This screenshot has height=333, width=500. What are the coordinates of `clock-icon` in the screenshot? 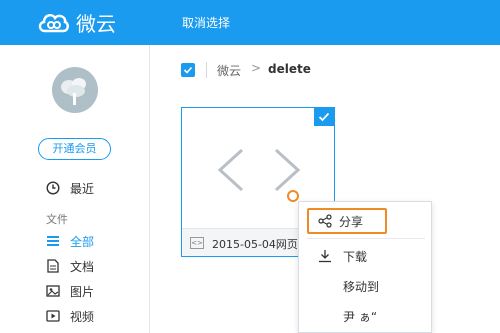 It's located at (53, 188).